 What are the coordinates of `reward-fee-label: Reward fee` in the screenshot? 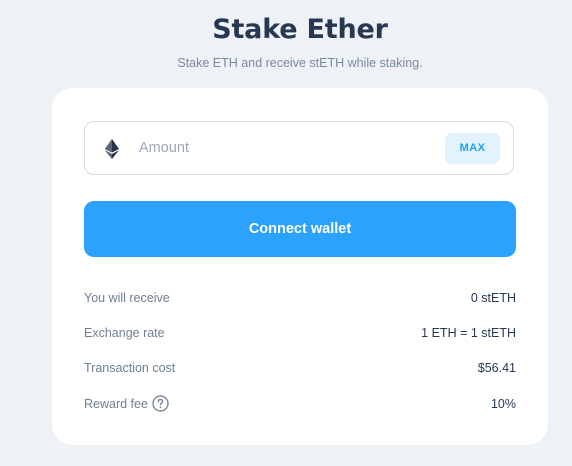 It's located at (116, 404).